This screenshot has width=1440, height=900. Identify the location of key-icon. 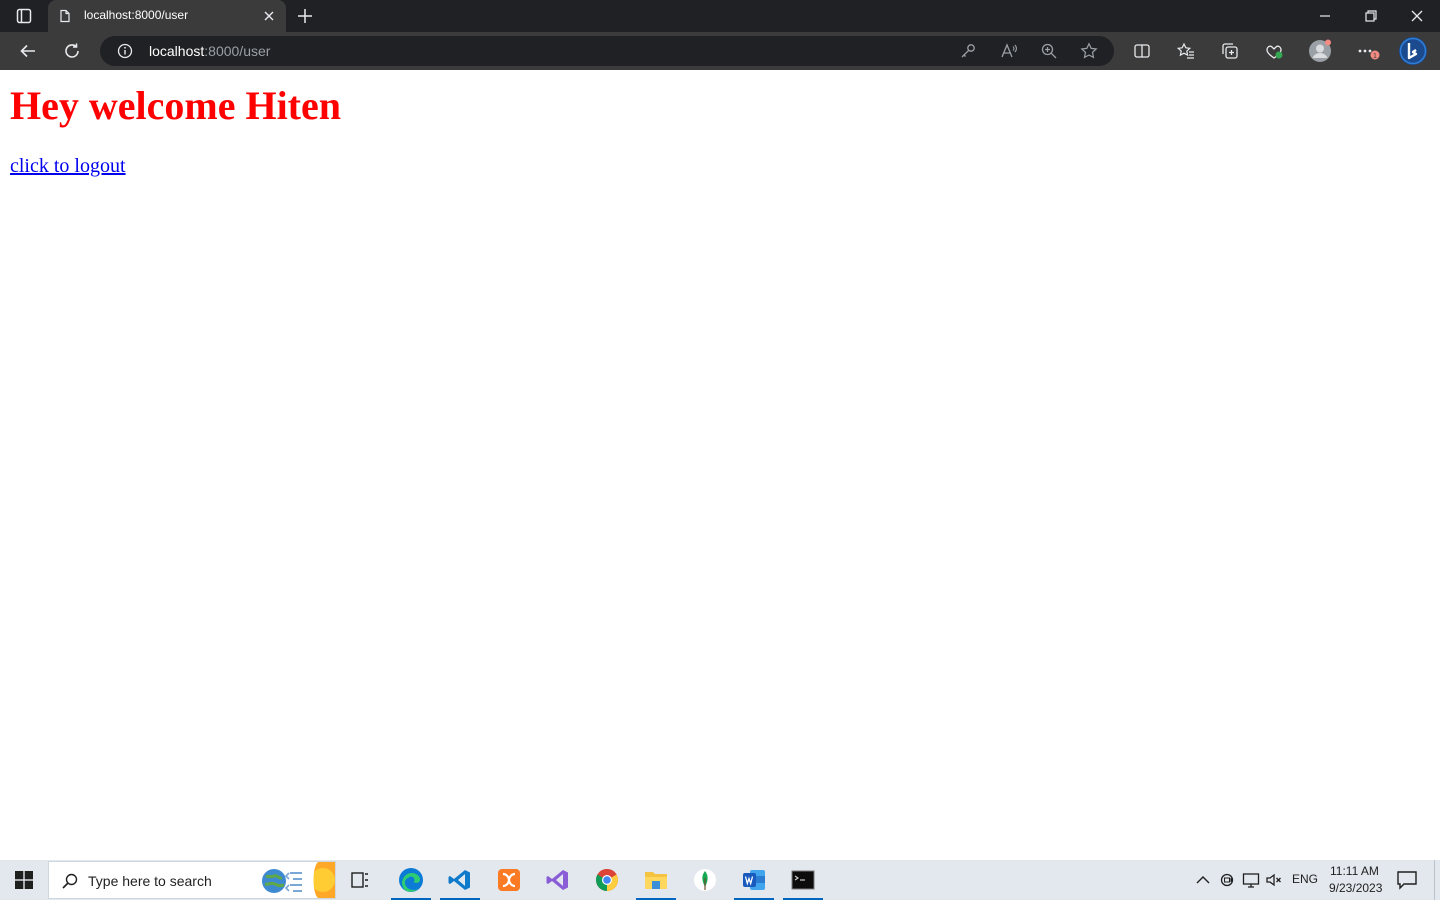
(968, 51).